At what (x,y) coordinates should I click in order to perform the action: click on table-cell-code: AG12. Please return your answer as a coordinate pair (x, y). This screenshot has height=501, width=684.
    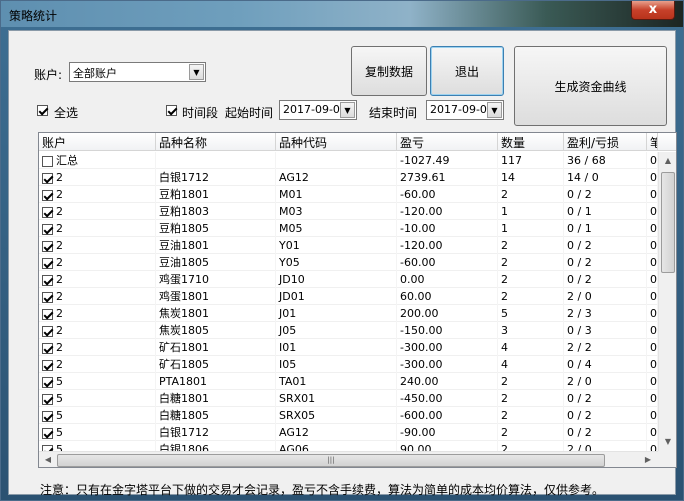
    Looking at the image, I should click on (336, 177).